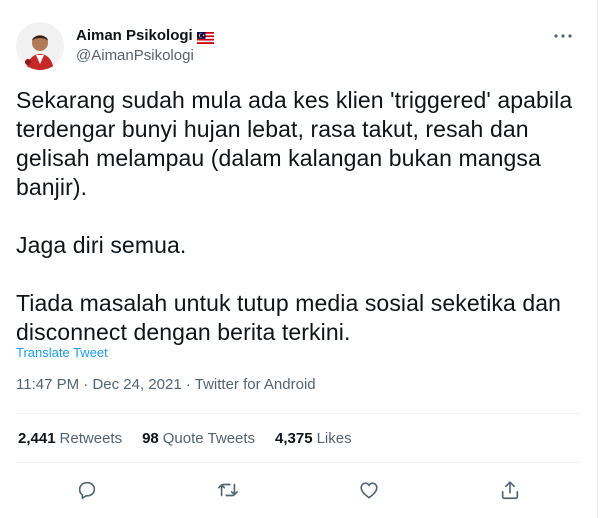 The image size is (600, 518). I want to click on author-names: Aiman Psikologi @AimanPsikologi, so click(145, 46).